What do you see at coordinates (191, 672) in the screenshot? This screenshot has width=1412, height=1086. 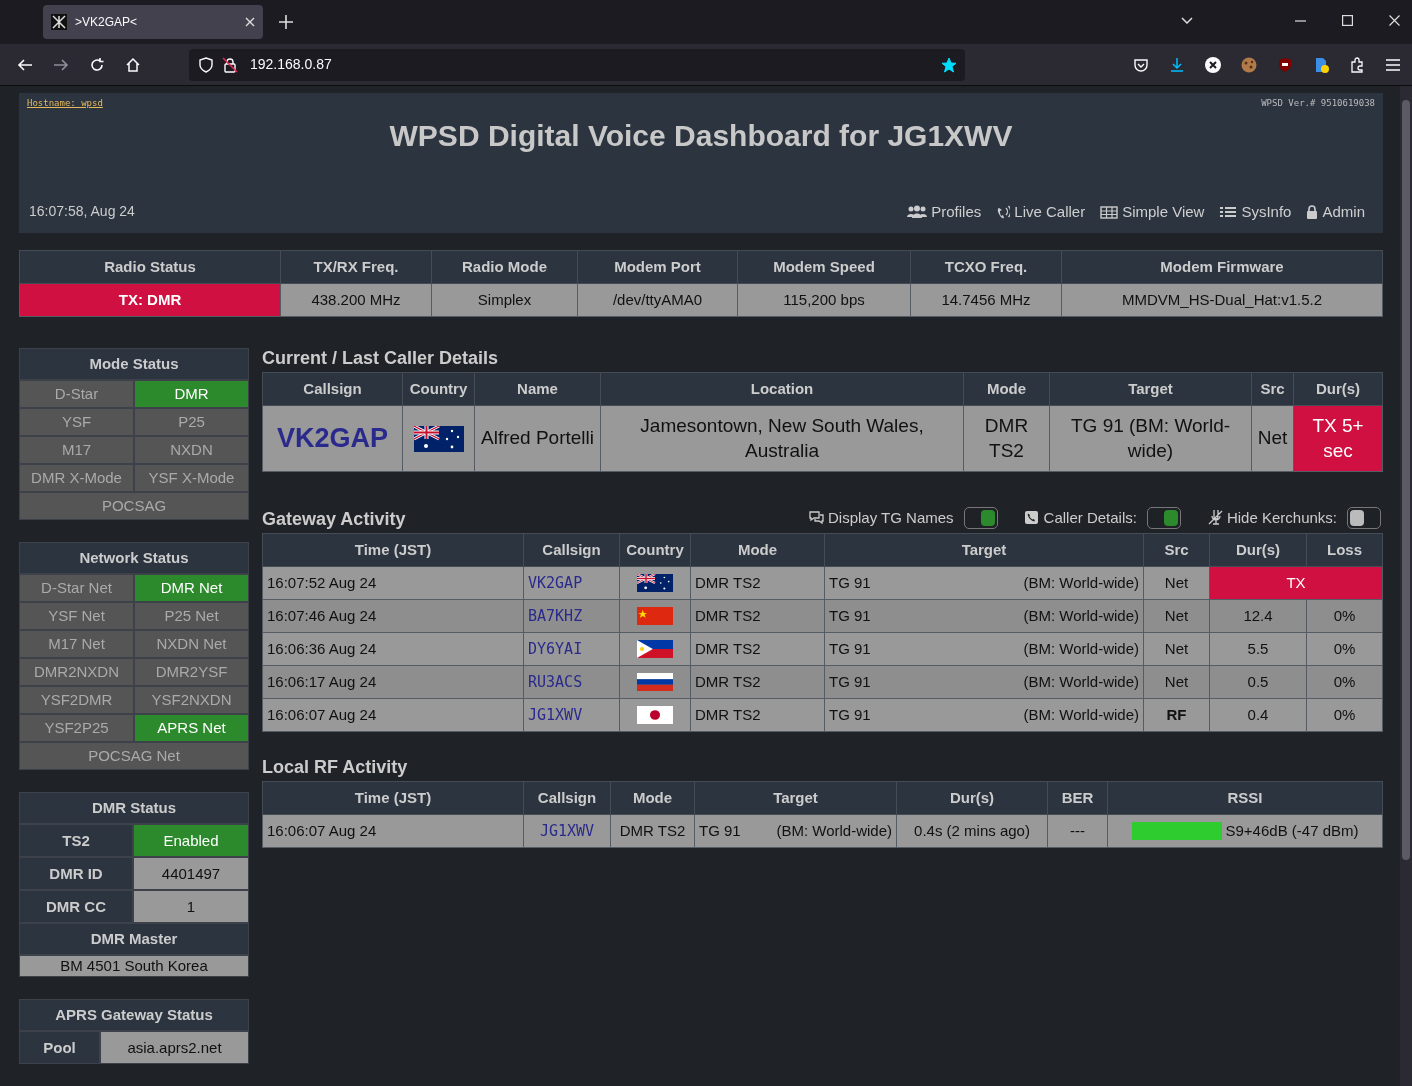 I see `mode-indicator: DMR2YSF` at bounding box center [191, 672].